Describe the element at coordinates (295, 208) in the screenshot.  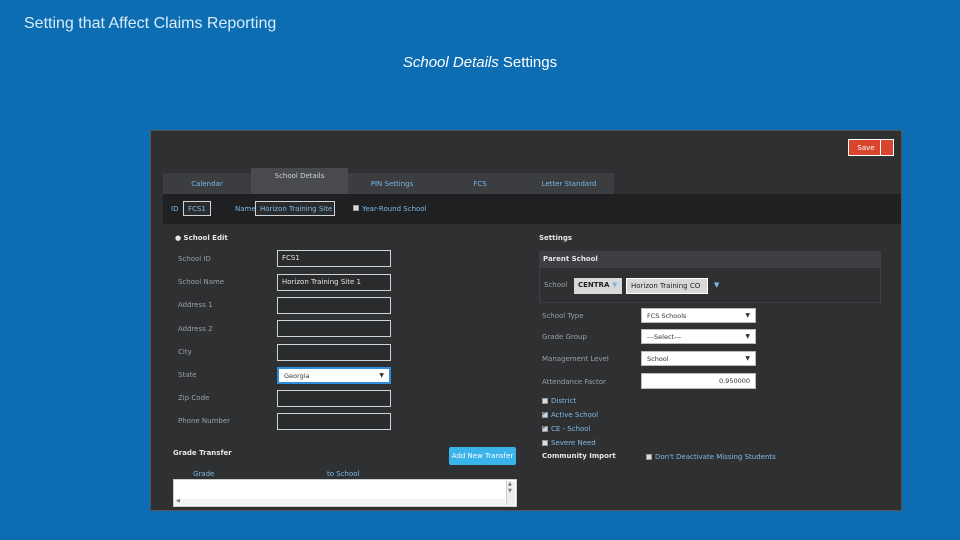
I see `name-field: Horizon Training Site 1` at that location.